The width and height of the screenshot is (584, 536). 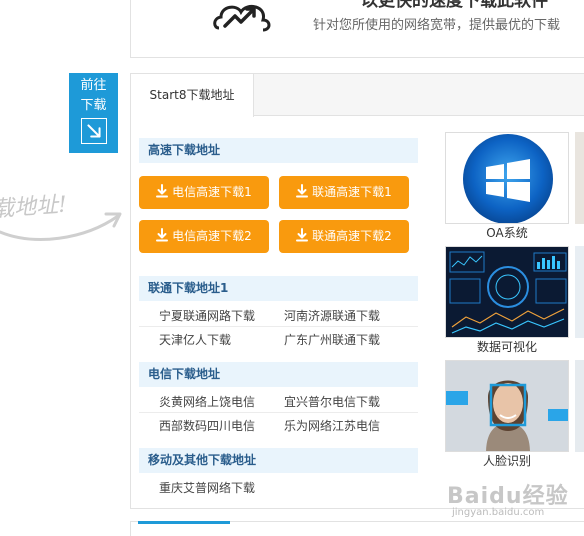 I want to click on thumbnail-caption: OA系统, so click(x=507, y=232).